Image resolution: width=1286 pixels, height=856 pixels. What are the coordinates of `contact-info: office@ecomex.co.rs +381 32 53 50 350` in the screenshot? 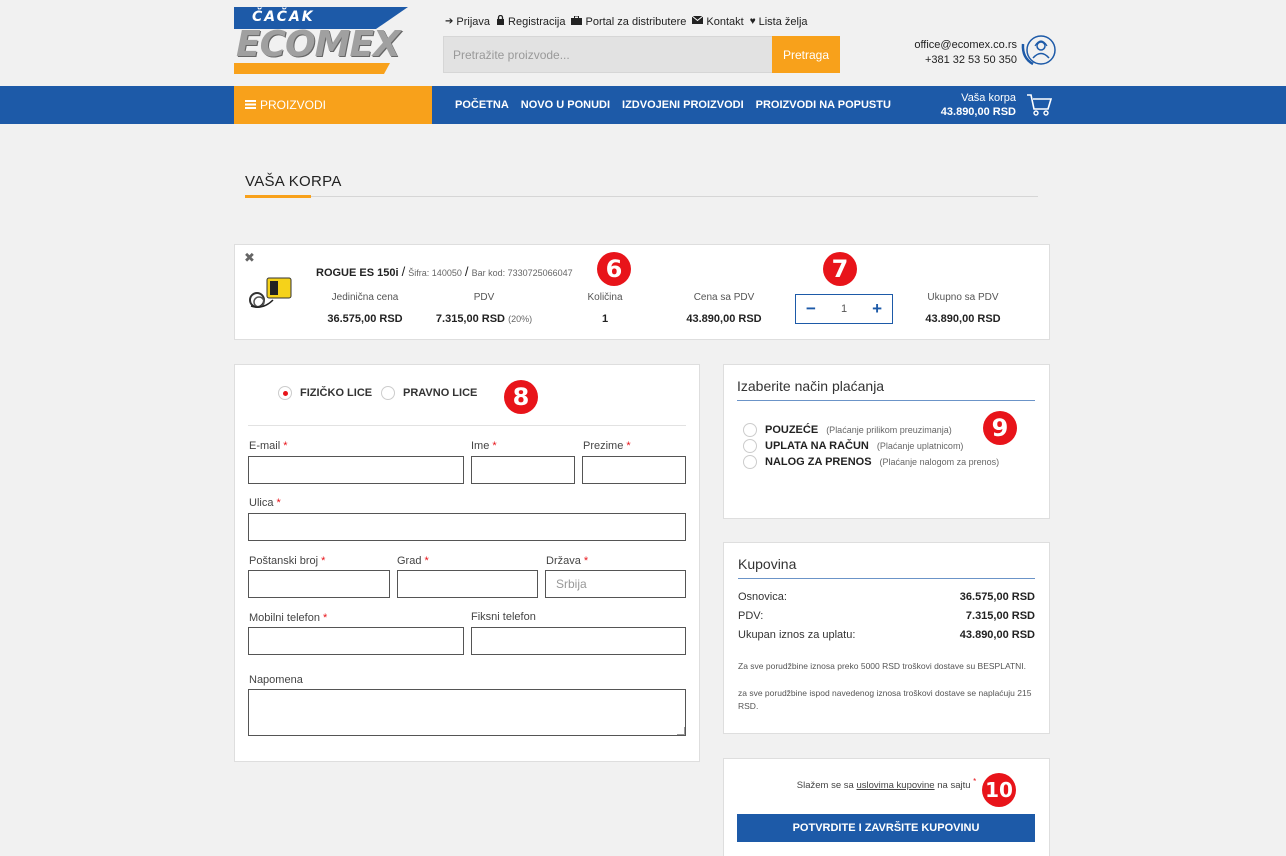 It's located at (948, 53).